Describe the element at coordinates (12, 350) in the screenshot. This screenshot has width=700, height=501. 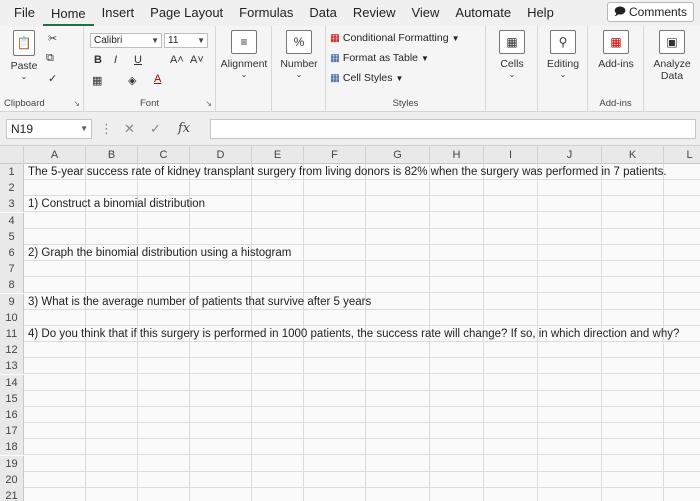
I see `row-header: 12` at that location.